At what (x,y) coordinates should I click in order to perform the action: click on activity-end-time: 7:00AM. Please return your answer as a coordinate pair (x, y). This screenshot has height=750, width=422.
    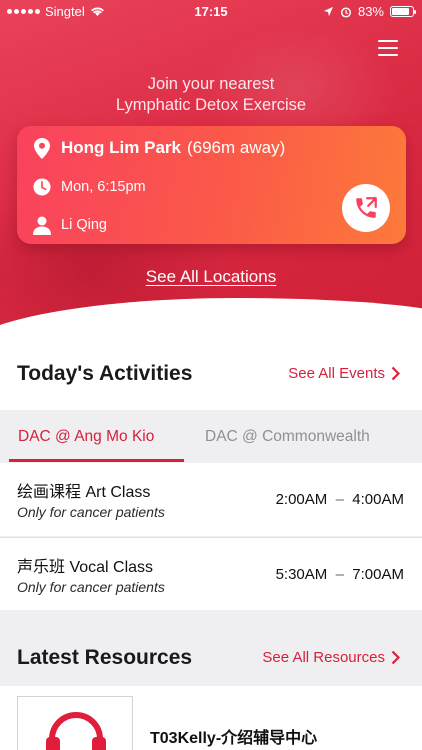
    Looking at the image, I should click on (378, 574).